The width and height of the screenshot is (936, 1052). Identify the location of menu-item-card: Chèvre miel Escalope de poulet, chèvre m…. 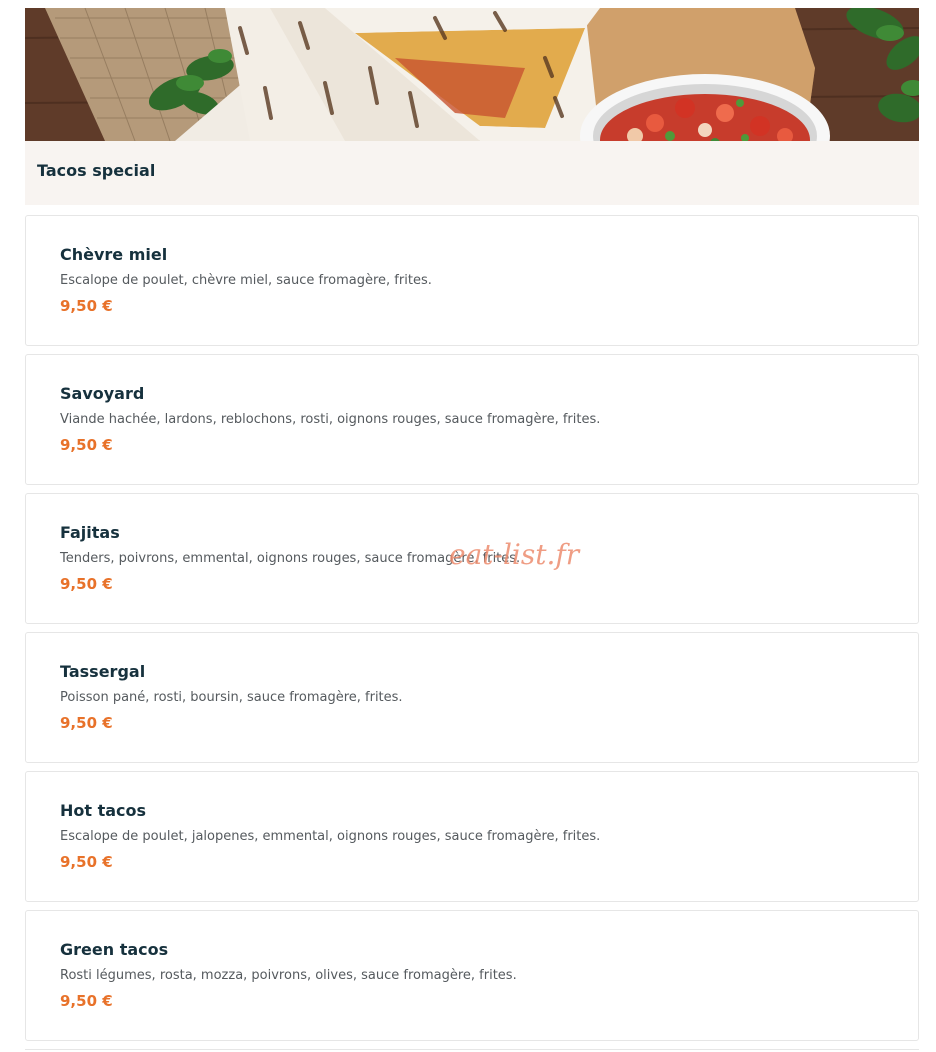
(472, 280).